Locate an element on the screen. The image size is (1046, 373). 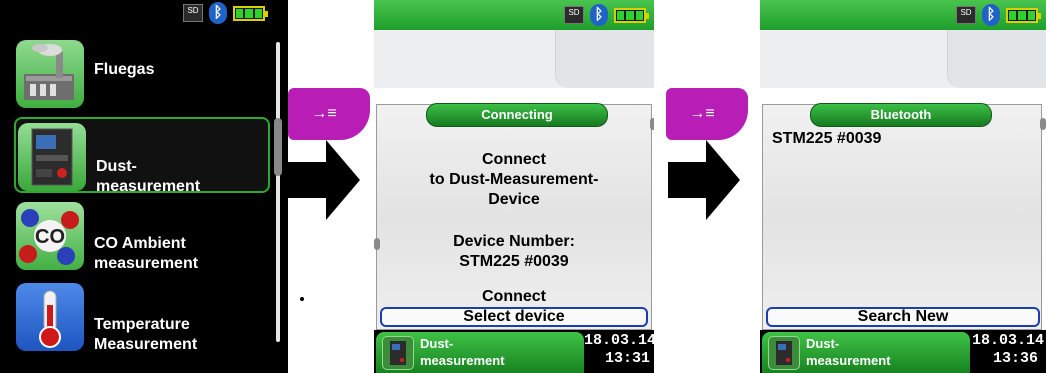
menu-item-fluegas: Fluegas is located at coordinates (142, 74).